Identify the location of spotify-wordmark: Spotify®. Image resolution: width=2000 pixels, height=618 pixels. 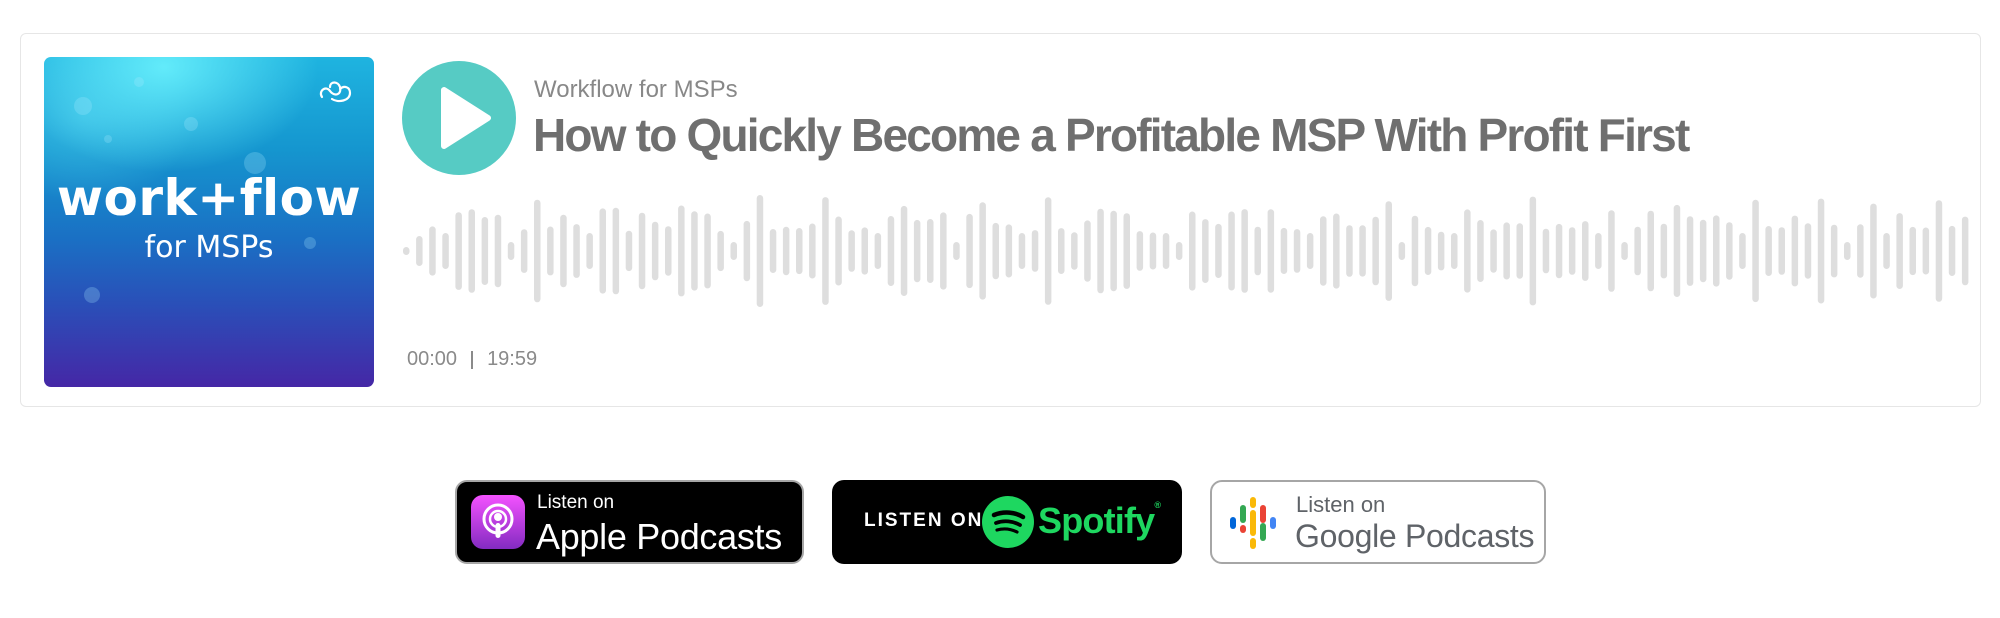
(1099, 521).